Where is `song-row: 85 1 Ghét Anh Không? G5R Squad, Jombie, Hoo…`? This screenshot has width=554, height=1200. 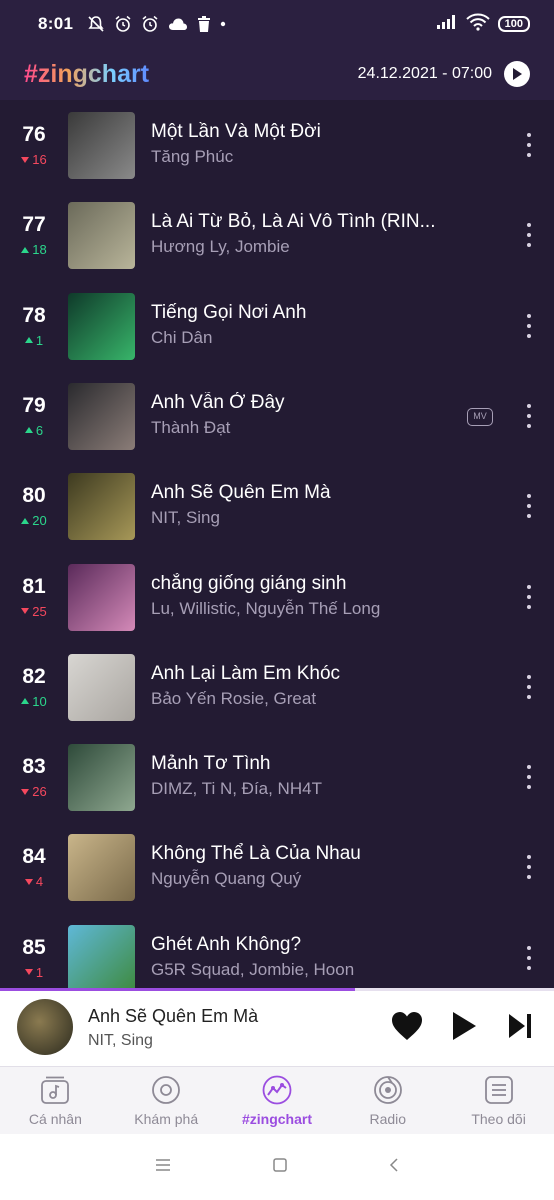 song-row: 85 1 Ghét Anh Không? G5R Squad, Jombie, Hoo… is located at coordinates (277, 955).